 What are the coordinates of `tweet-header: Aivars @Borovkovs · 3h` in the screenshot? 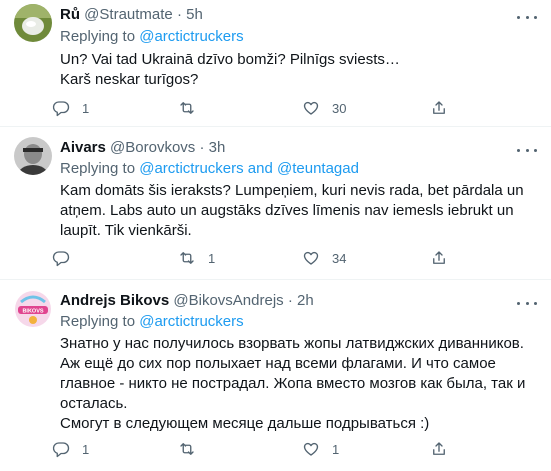 It's located at (142, 148).